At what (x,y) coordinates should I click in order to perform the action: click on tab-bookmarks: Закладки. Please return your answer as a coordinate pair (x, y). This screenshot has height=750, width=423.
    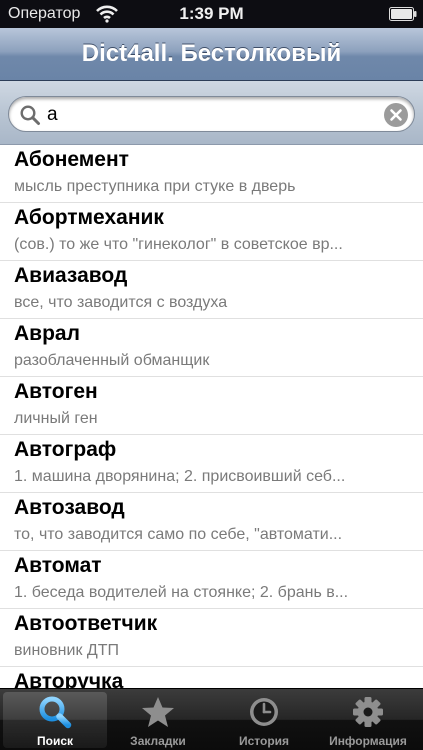
    Looking at the image, I should click on (158, 719).